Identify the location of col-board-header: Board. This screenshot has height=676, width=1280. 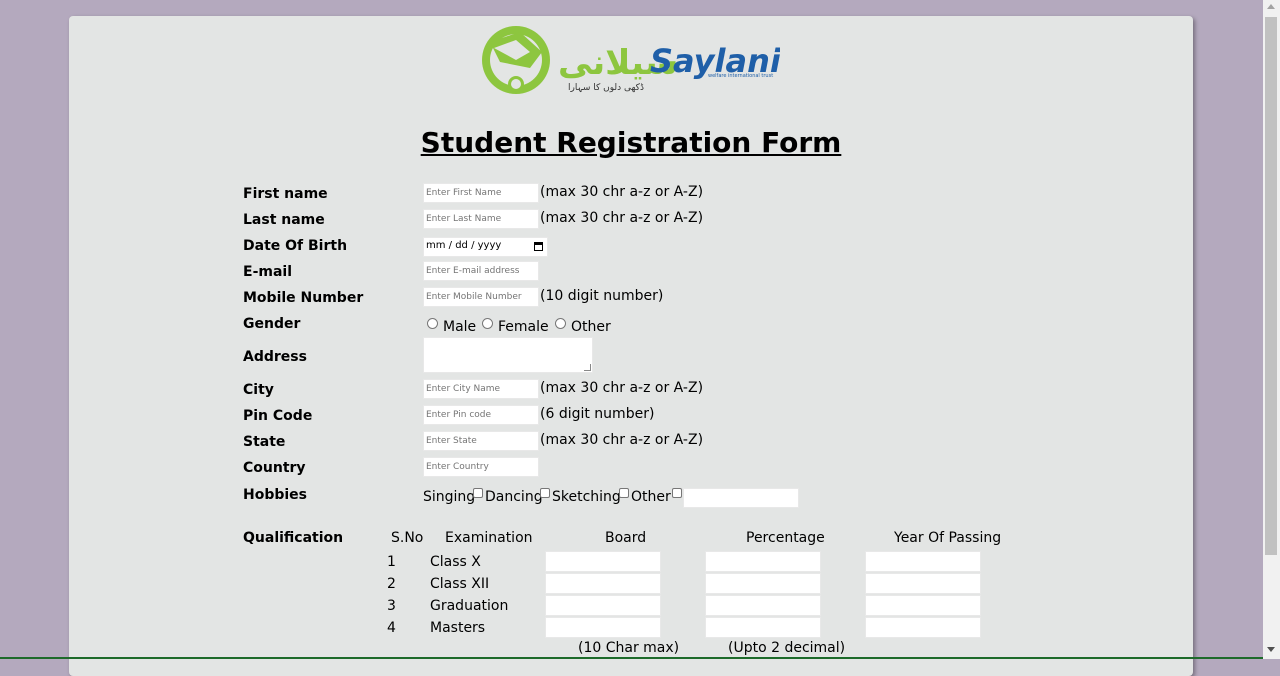
(626, 538).